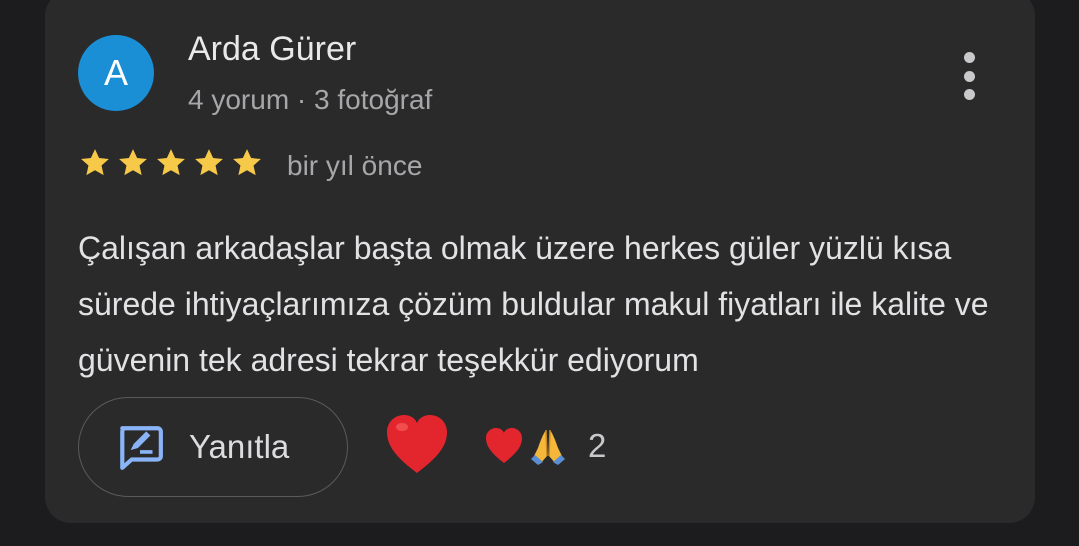 Image resolution: width=1079 pixels, height=546 pixels. I want to click on avatar: A, so click(116, 73).